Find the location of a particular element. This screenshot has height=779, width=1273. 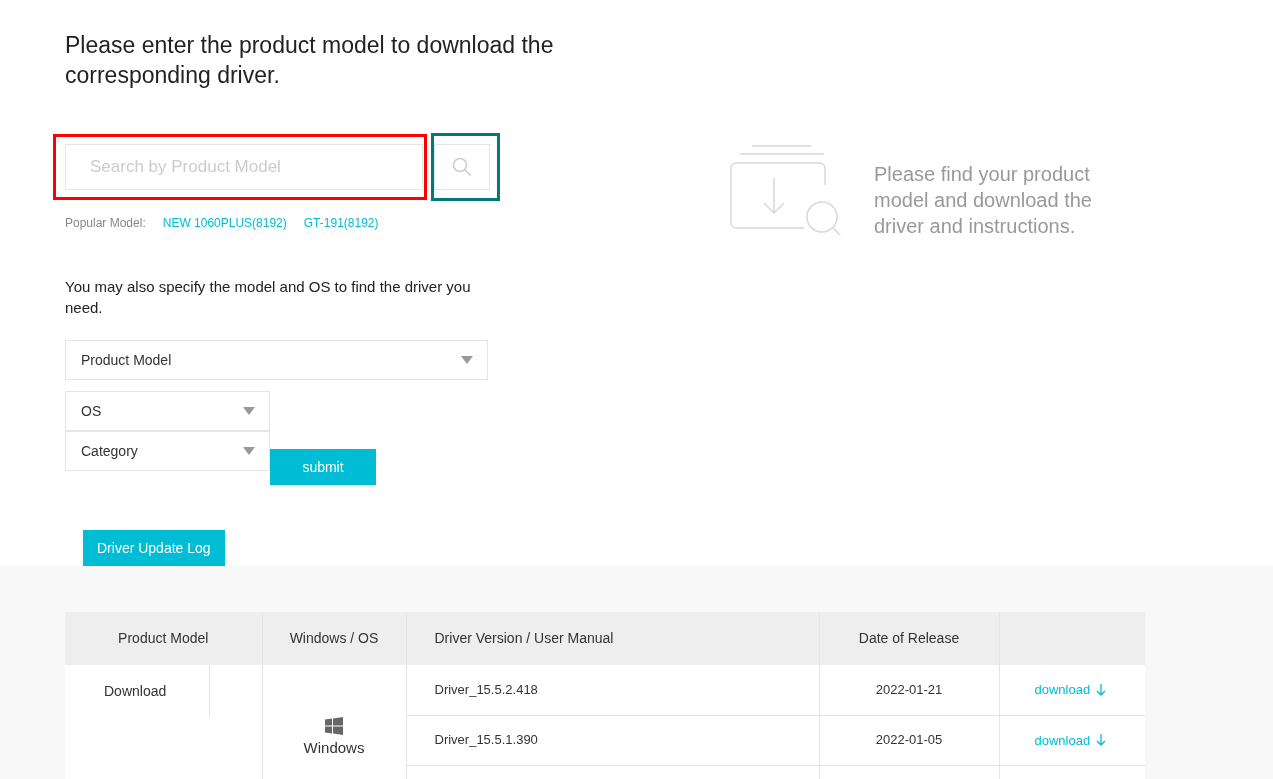

table-cell: Driver_15.5.2.418 is located at coordinates (486, 689).